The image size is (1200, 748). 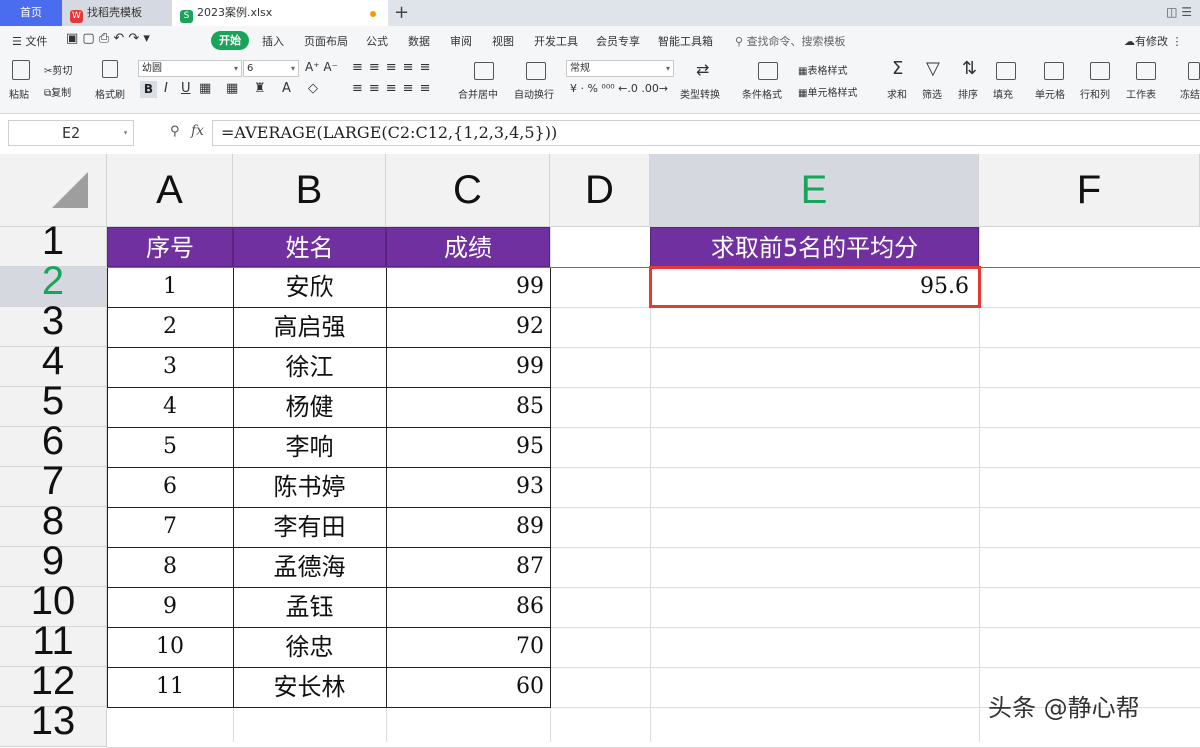 What do you see at coordinates (790, 41) in the screenshot?
I see `command-search: ⚲ 查找命令、搜索模板` at bounding box center [790, 41].